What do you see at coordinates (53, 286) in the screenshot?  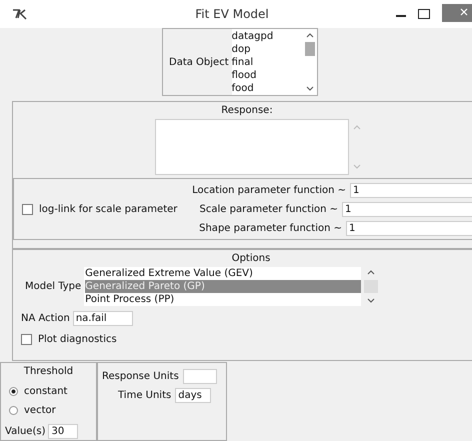 I see `model-type-label: Model Type` at bounding box center [53, 286].